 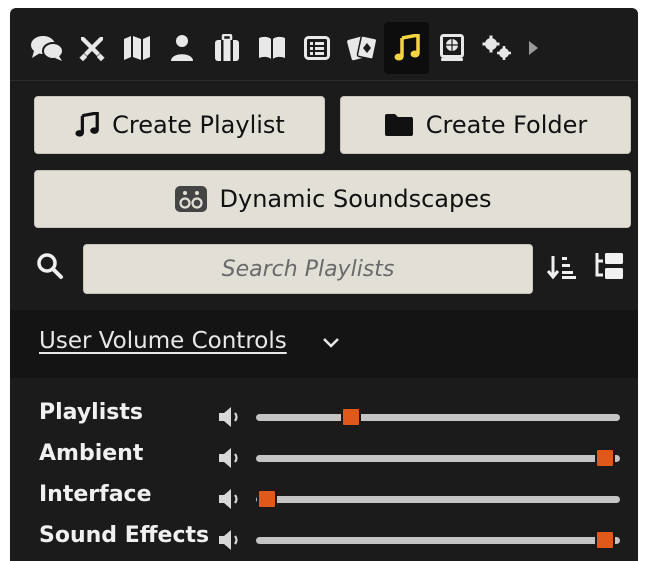 I want to click on volume-slider-playlists, so click(x=438, y=417).